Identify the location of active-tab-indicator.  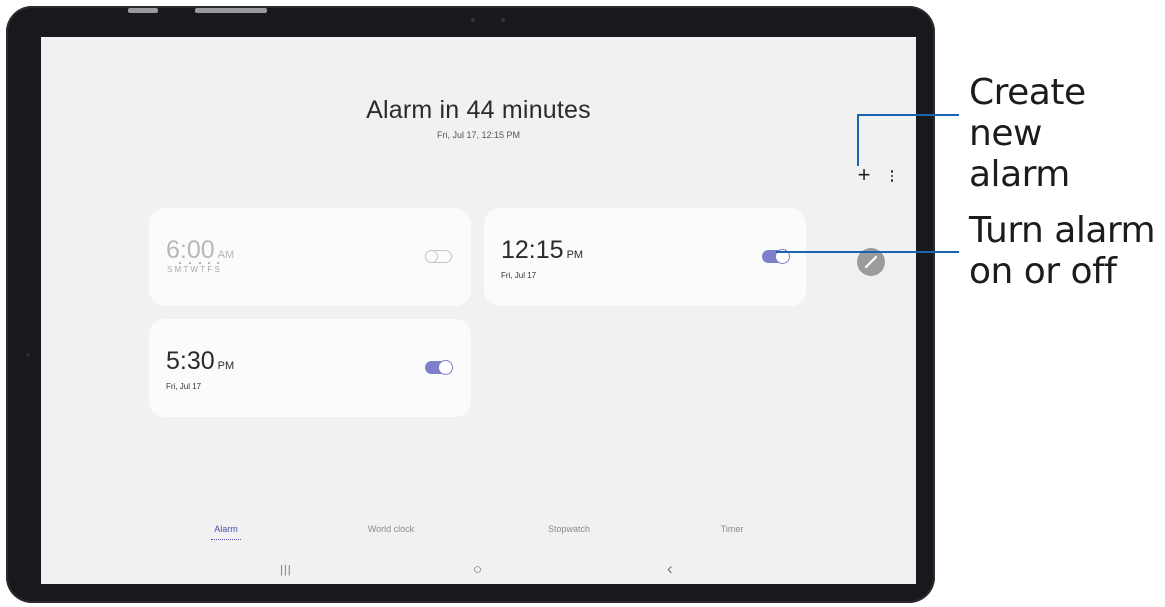
(226, 539).